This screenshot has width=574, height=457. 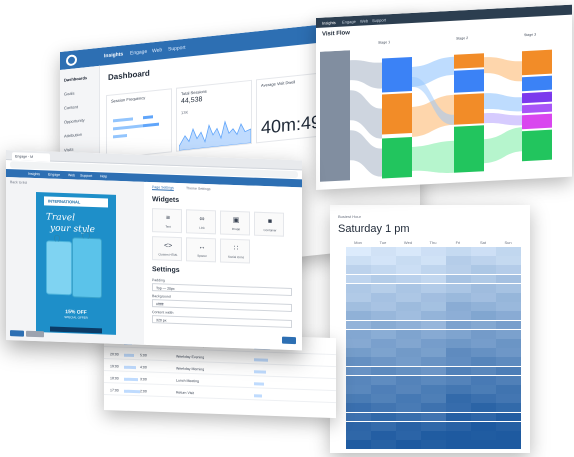 What do you see at coordinates (17, 333) in the screenshot?
I see `preview-button` at bounding box center [17, 333].